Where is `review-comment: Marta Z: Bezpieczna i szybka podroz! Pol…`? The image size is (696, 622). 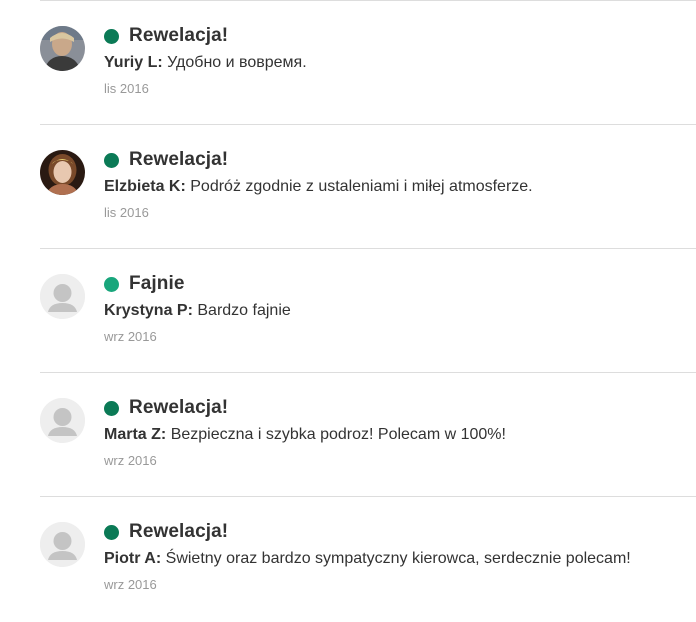 review-comment: Marta Z: Bezpieczna i szybka podroz! Pol… is located at coordinates (400, 435).